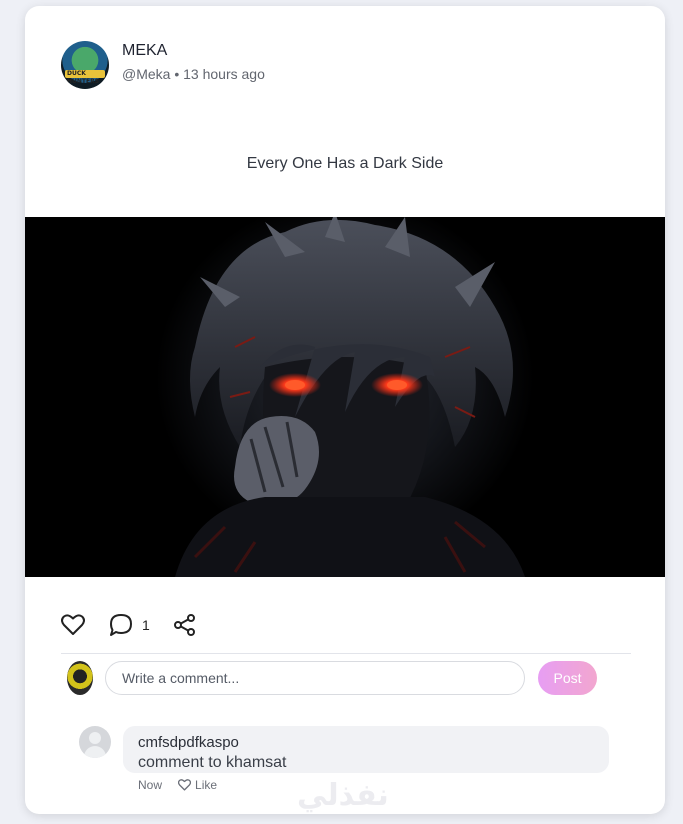  I want to click on avatar-badge-text: DUCK HUNTERS, so click(83, 77).